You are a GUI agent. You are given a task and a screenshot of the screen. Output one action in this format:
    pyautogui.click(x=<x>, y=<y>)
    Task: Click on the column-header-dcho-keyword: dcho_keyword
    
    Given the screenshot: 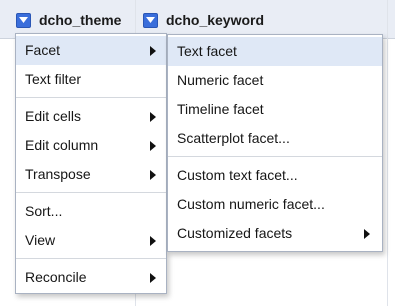 What is the action you would take?
    pyautogui.click(x=203, y=20)
    